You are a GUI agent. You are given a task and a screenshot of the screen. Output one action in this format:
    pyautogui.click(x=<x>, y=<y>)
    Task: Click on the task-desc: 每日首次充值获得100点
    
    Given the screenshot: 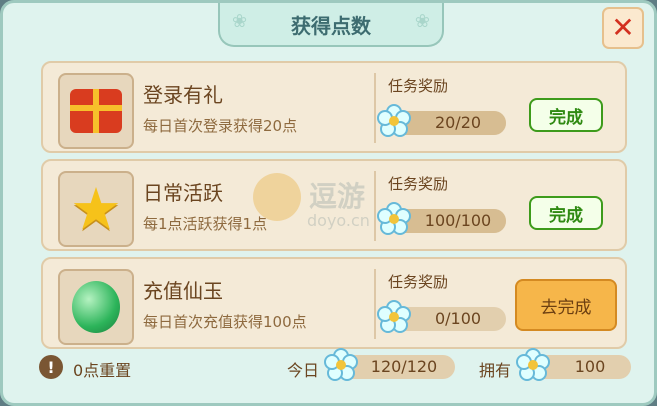 What is the action you would take?
    pyautogui.click(x=225, y=322)
    